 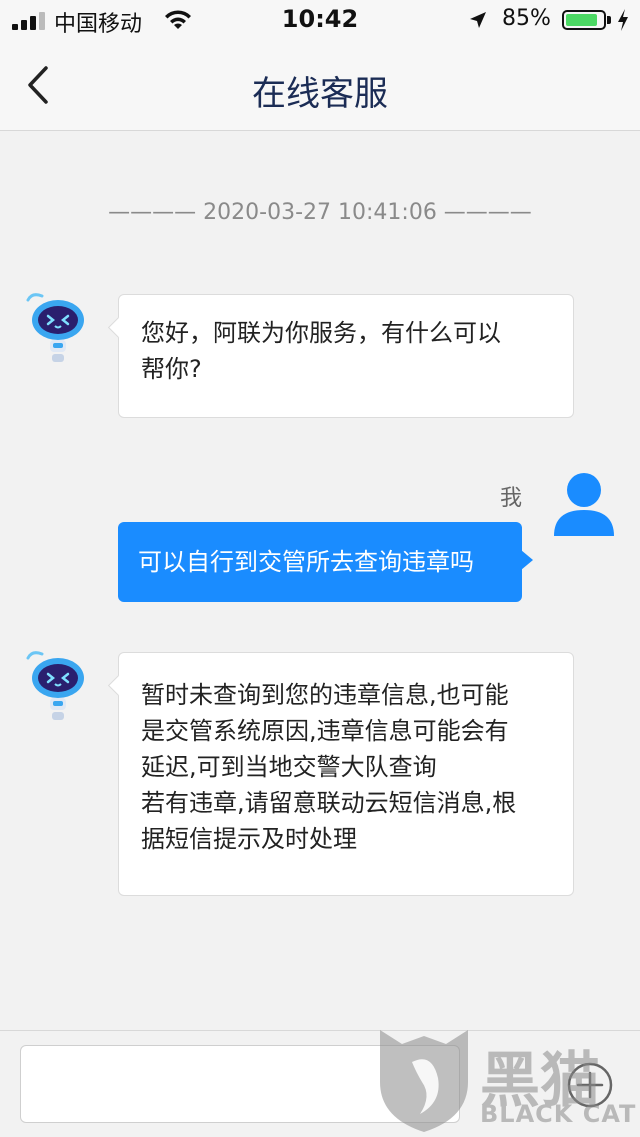 I want to click on nav-bar: 在线客服, so click(x=320, y=85).